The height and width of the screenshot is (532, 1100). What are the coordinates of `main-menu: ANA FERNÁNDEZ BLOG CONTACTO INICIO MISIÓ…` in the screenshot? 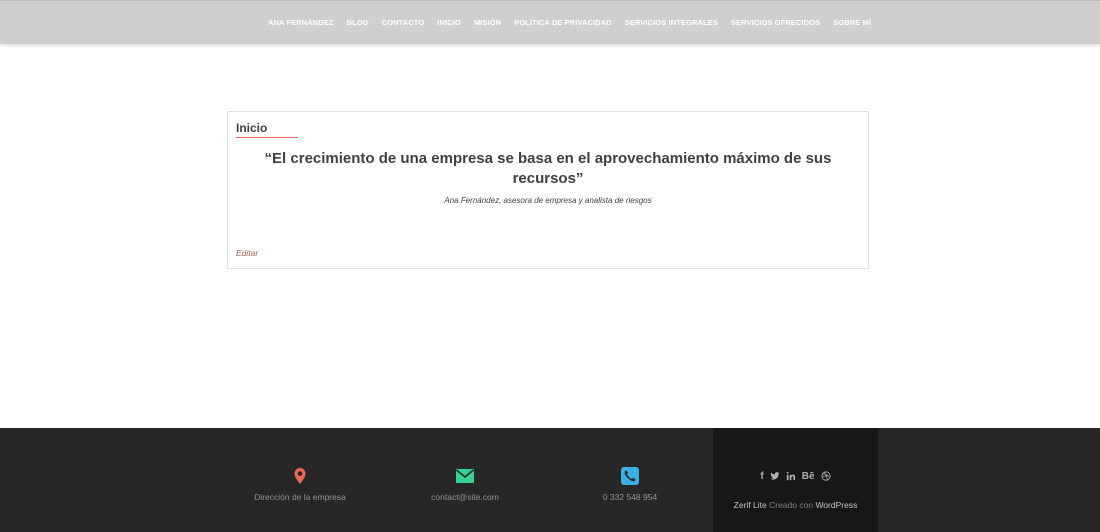 It's located at (569, 22).